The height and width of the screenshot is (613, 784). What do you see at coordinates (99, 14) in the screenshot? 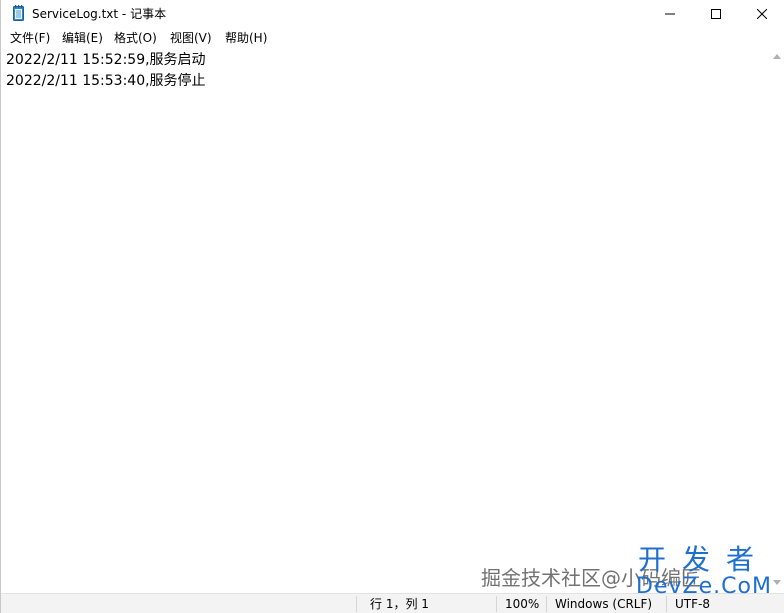
I see `window-title: ServiceLog.txt - 记事本` at bounding box center [99, 14].